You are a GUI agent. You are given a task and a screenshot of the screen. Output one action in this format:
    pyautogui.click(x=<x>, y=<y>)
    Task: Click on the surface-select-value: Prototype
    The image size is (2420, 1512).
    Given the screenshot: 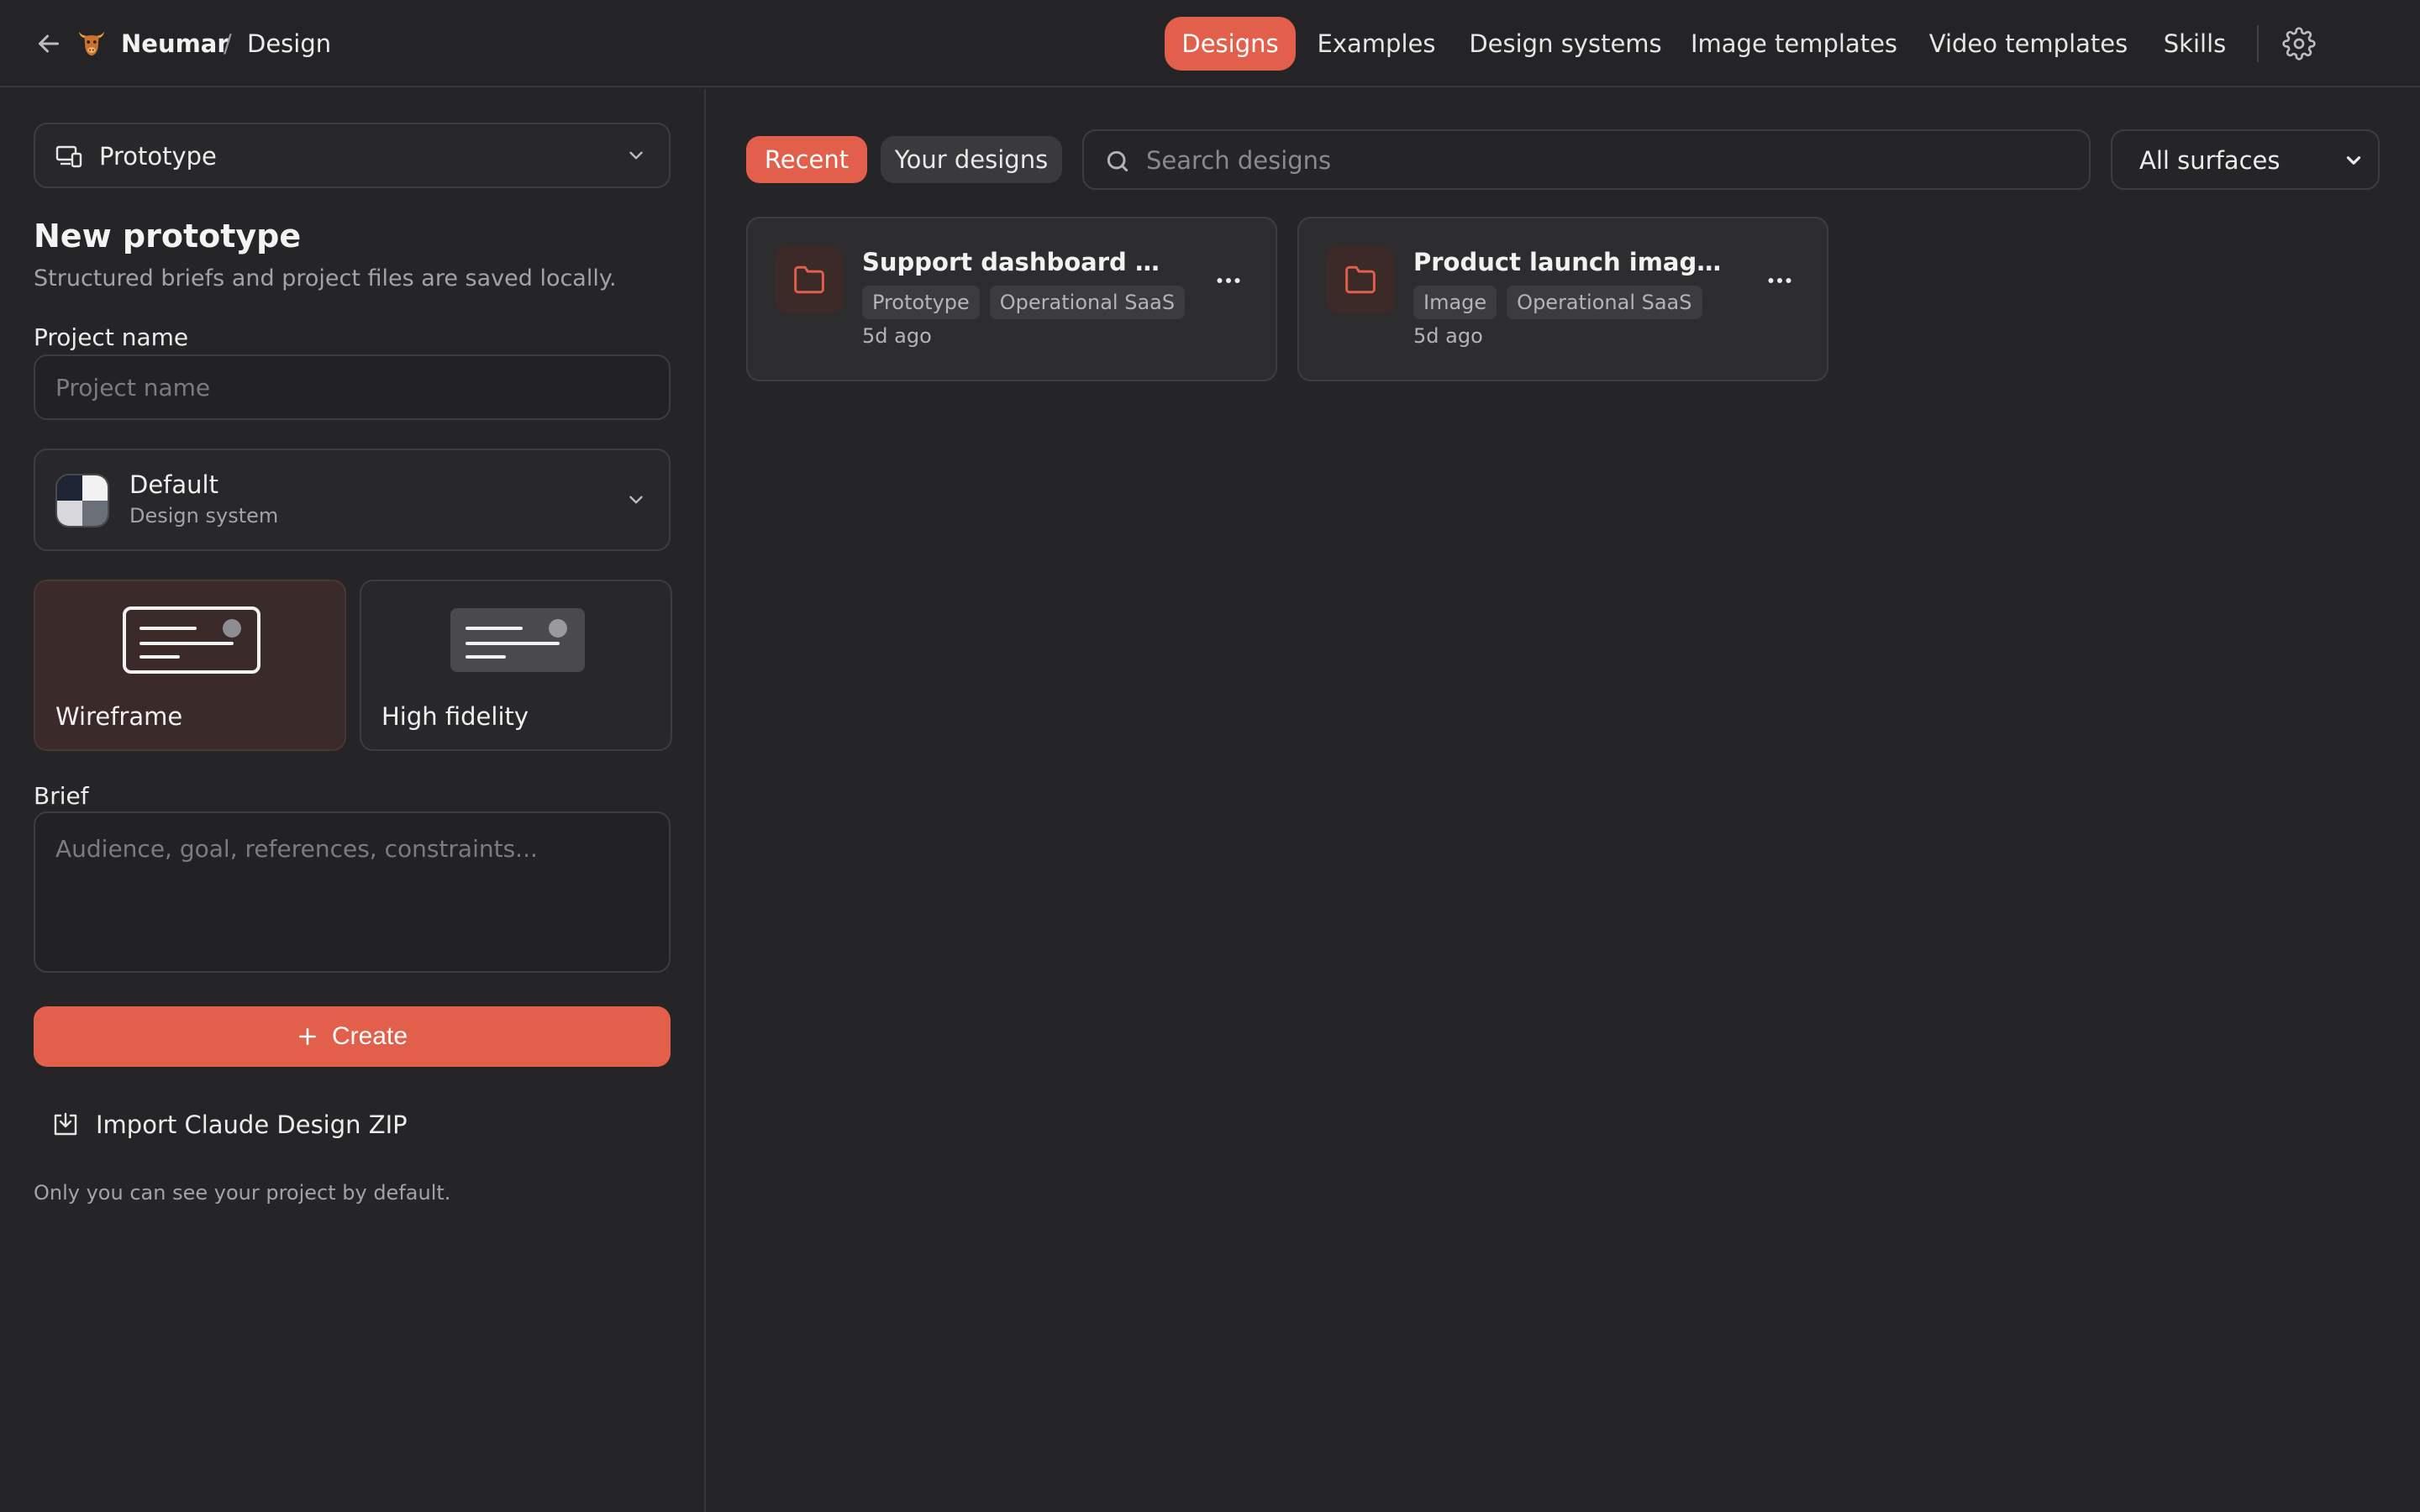 What is the action you would take?
    pyautogui.click(x=158, y=156)
    